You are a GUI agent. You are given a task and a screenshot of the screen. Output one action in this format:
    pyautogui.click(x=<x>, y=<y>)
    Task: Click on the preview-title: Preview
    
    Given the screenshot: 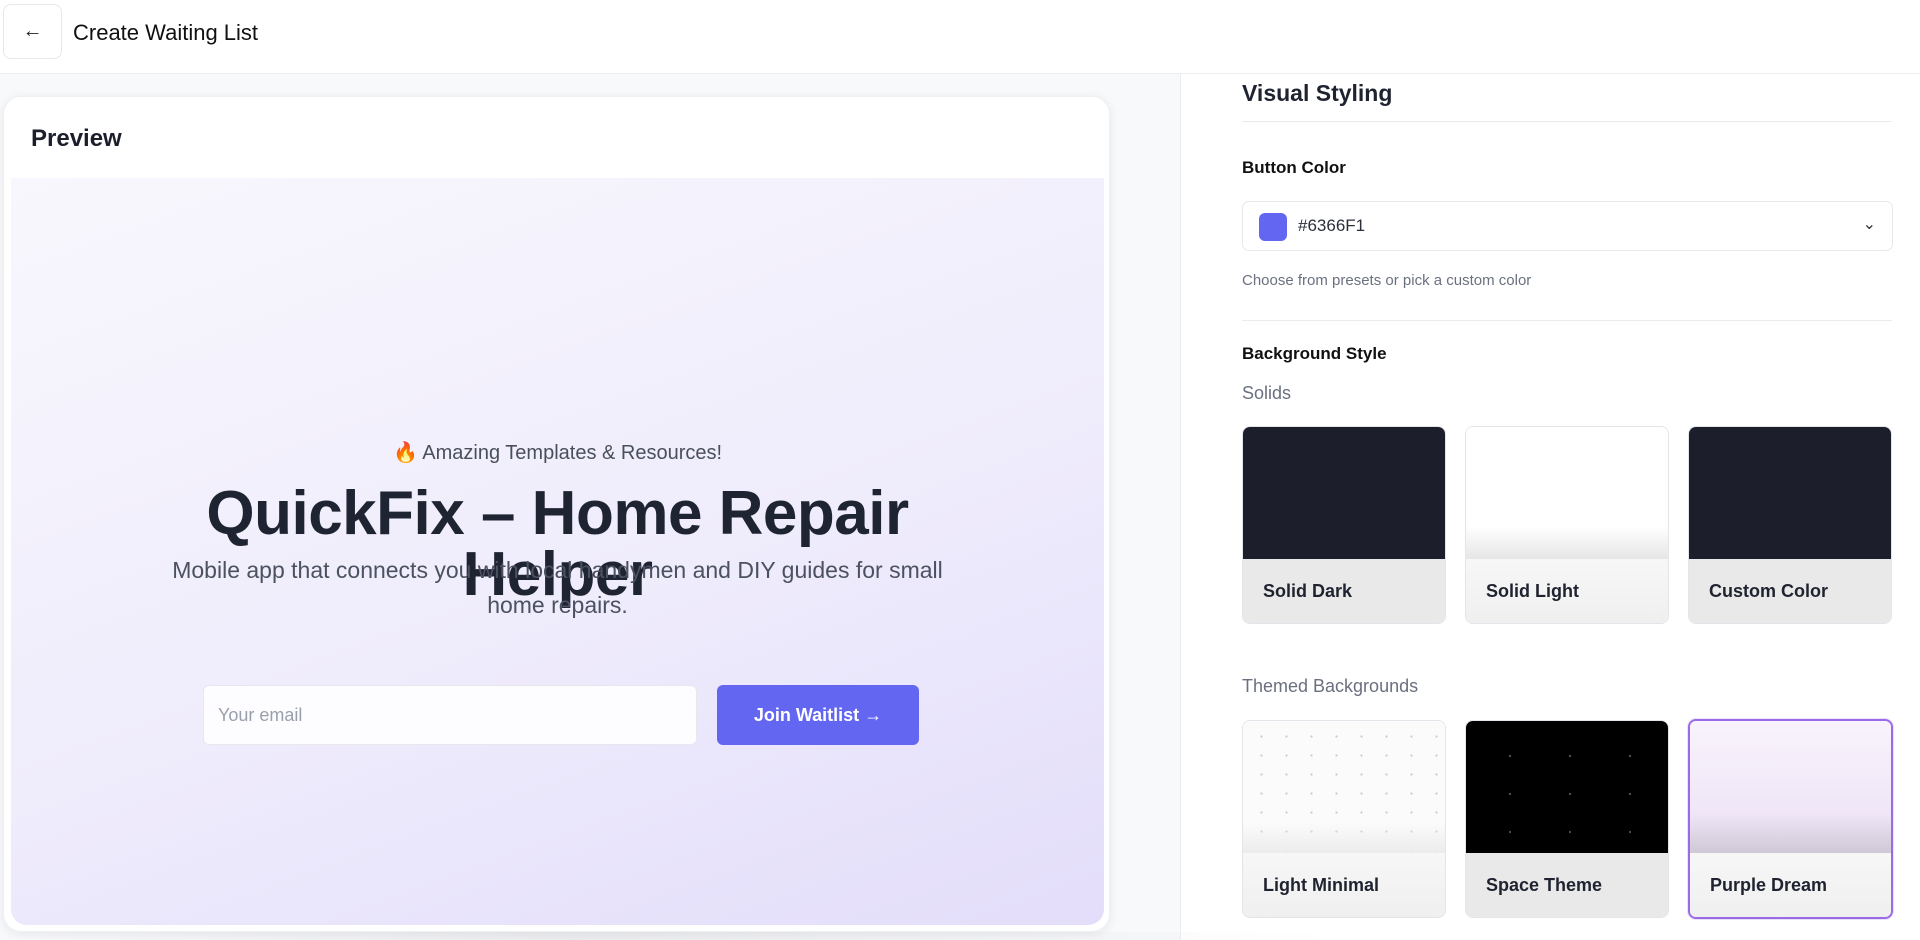 What is the action you would take?
    pyautogui.click(x=76, y=138)
    